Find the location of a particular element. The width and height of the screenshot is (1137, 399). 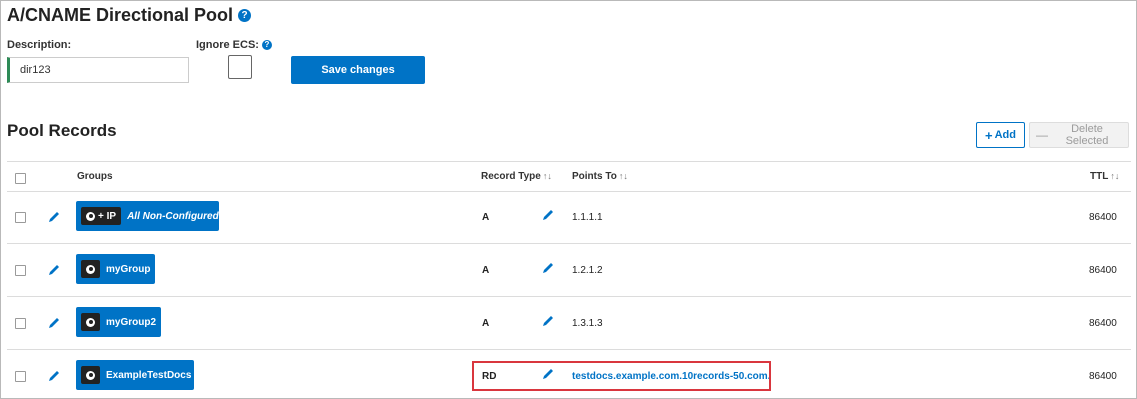

group-button: myGroup2 is located at coordinates (118, 322).